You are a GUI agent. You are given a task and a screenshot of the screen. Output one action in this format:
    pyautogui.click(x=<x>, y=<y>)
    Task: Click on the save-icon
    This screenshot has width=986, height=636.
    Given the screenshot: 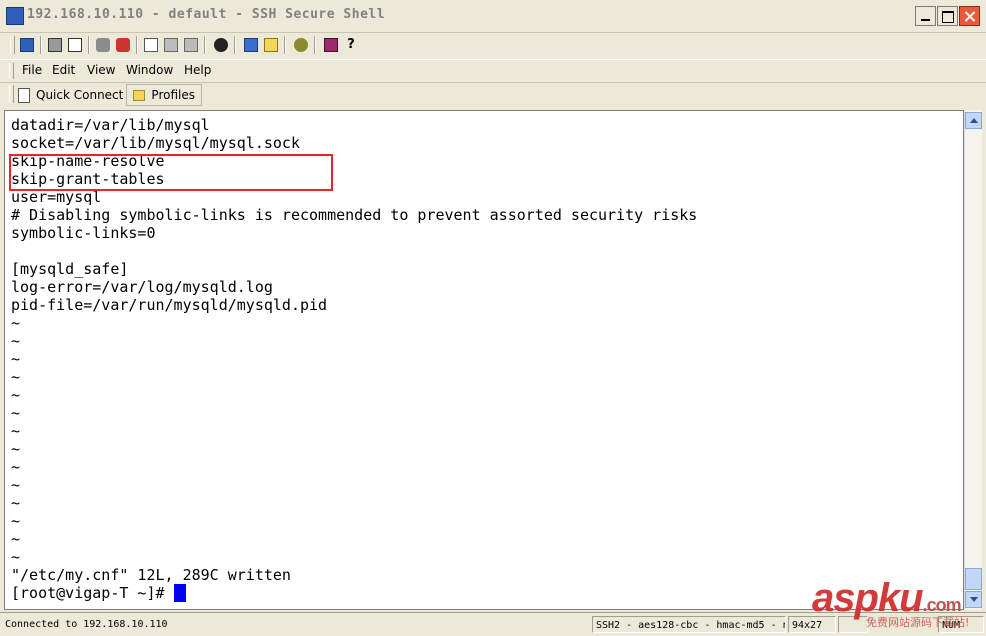 What is the action you would take?
    pyautogui.click(x=27, y=45)
    